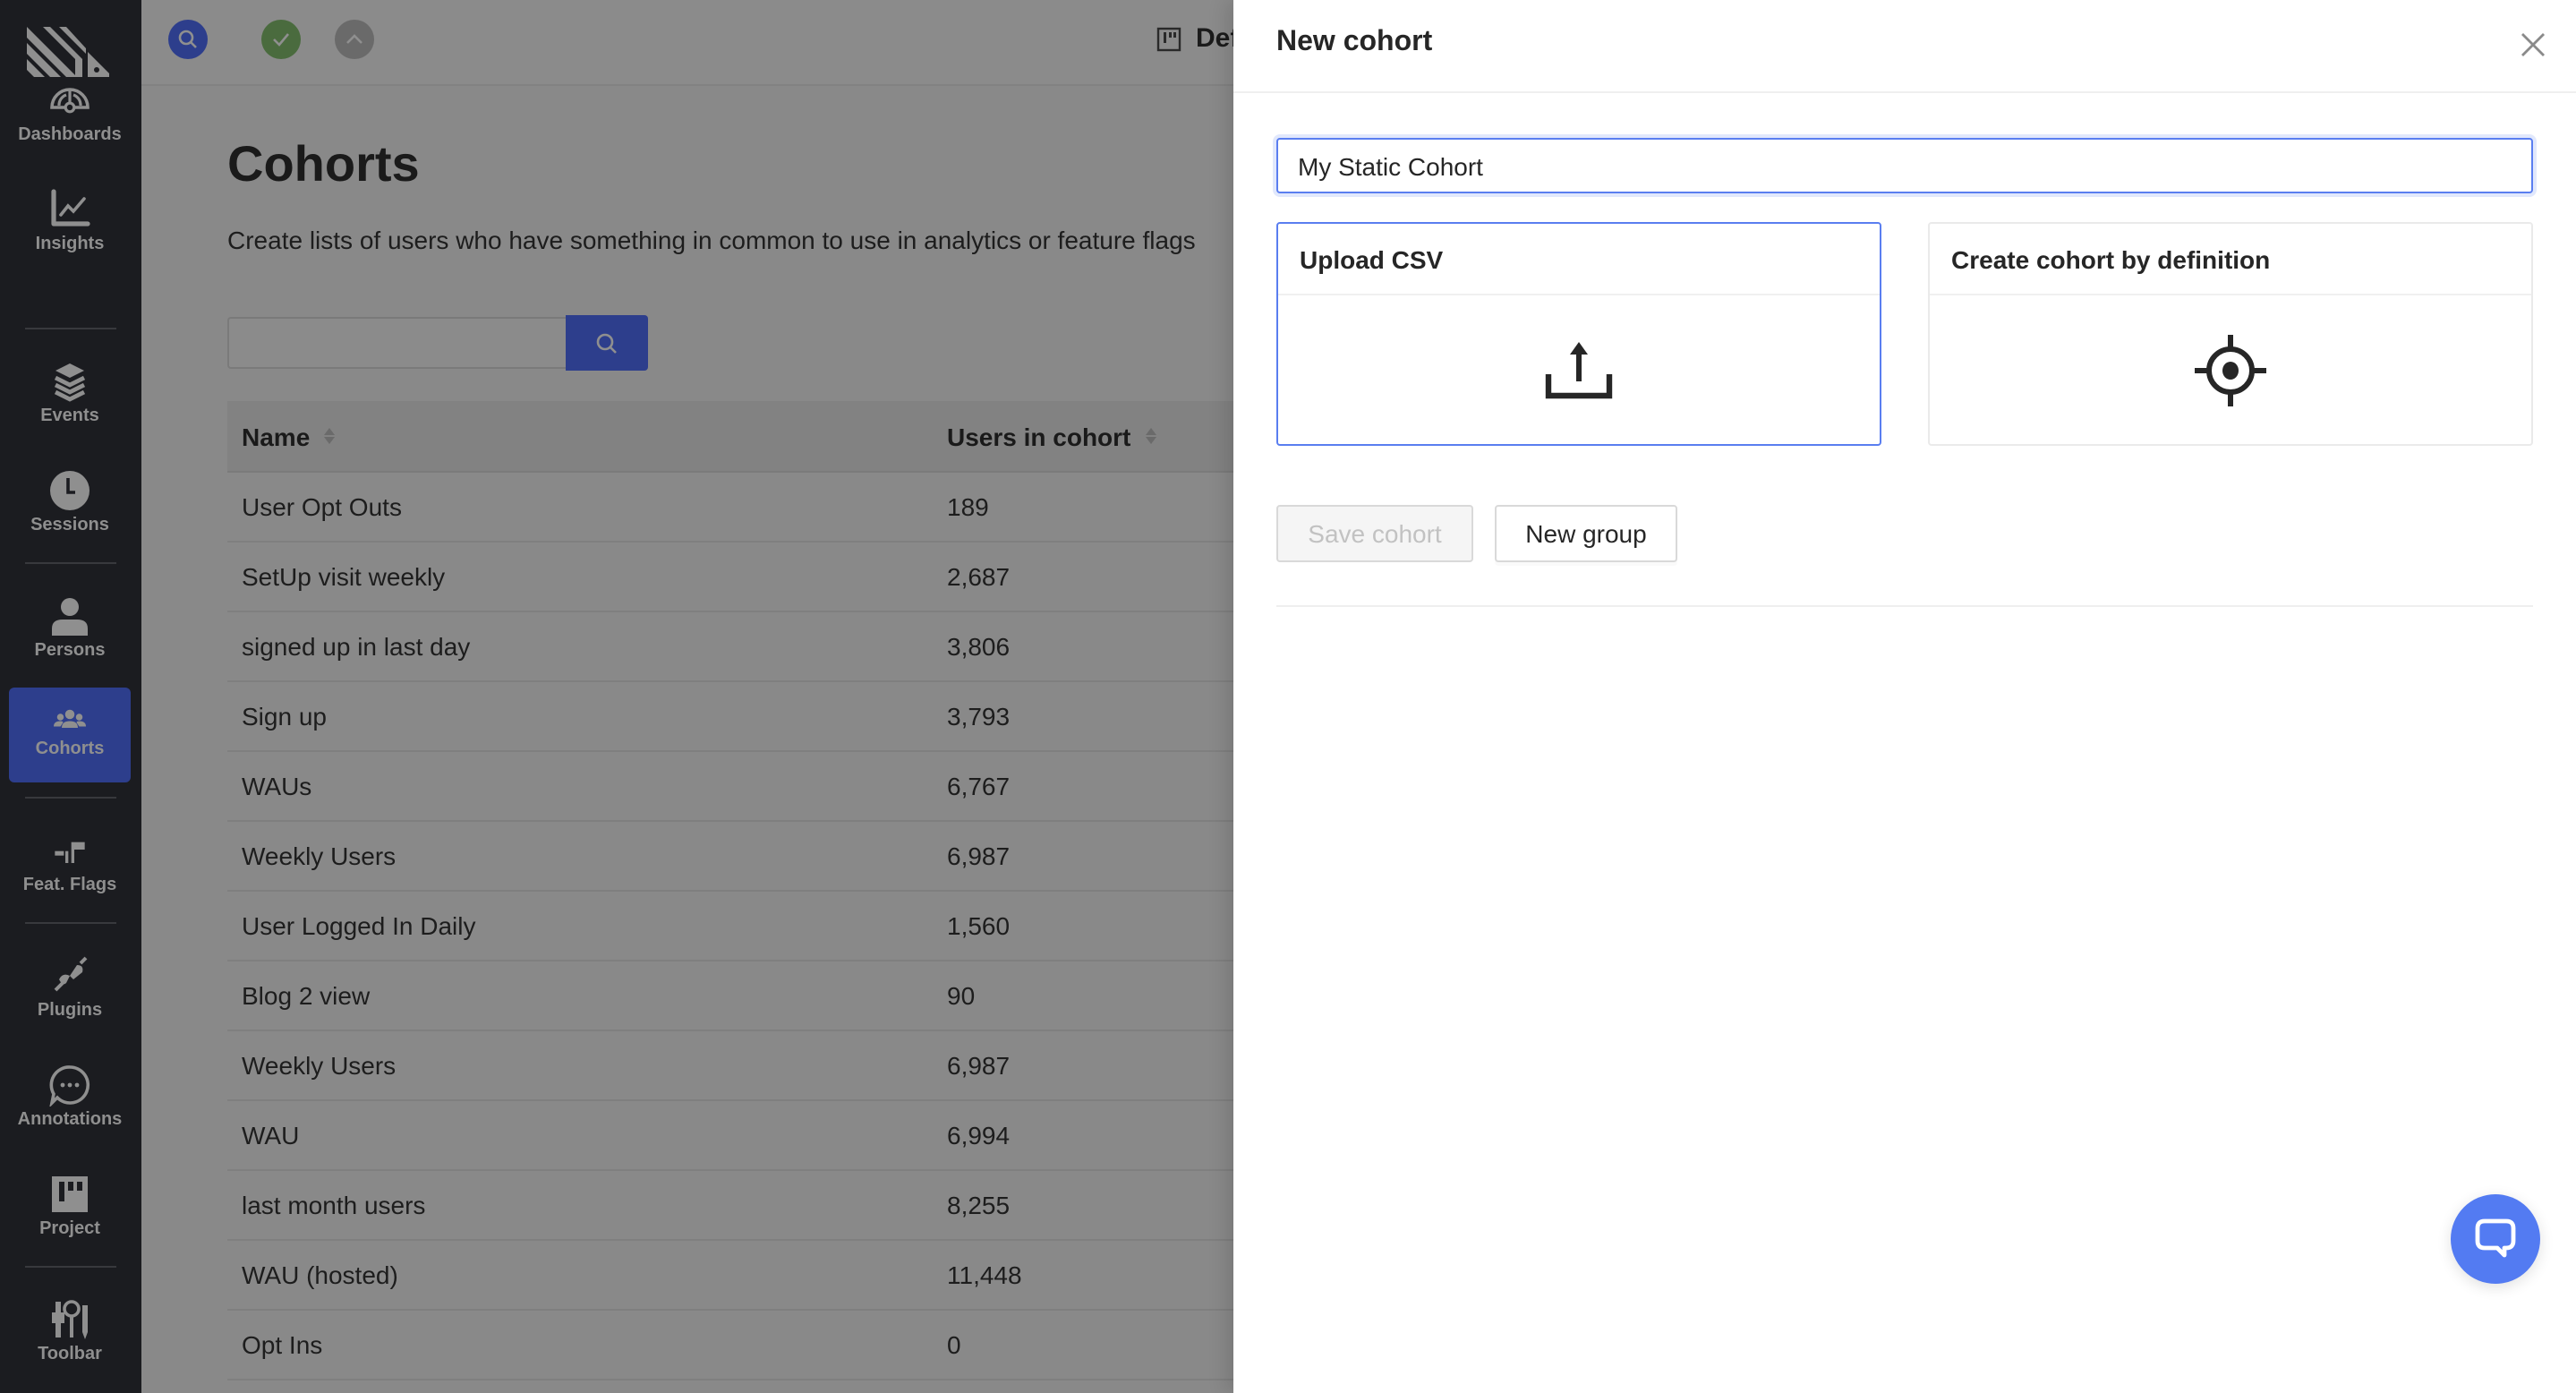 Image resolution: width=2576 pixels, height=1393 pixels. I want to click on cohort-name: Sign up, so click(284, 717).